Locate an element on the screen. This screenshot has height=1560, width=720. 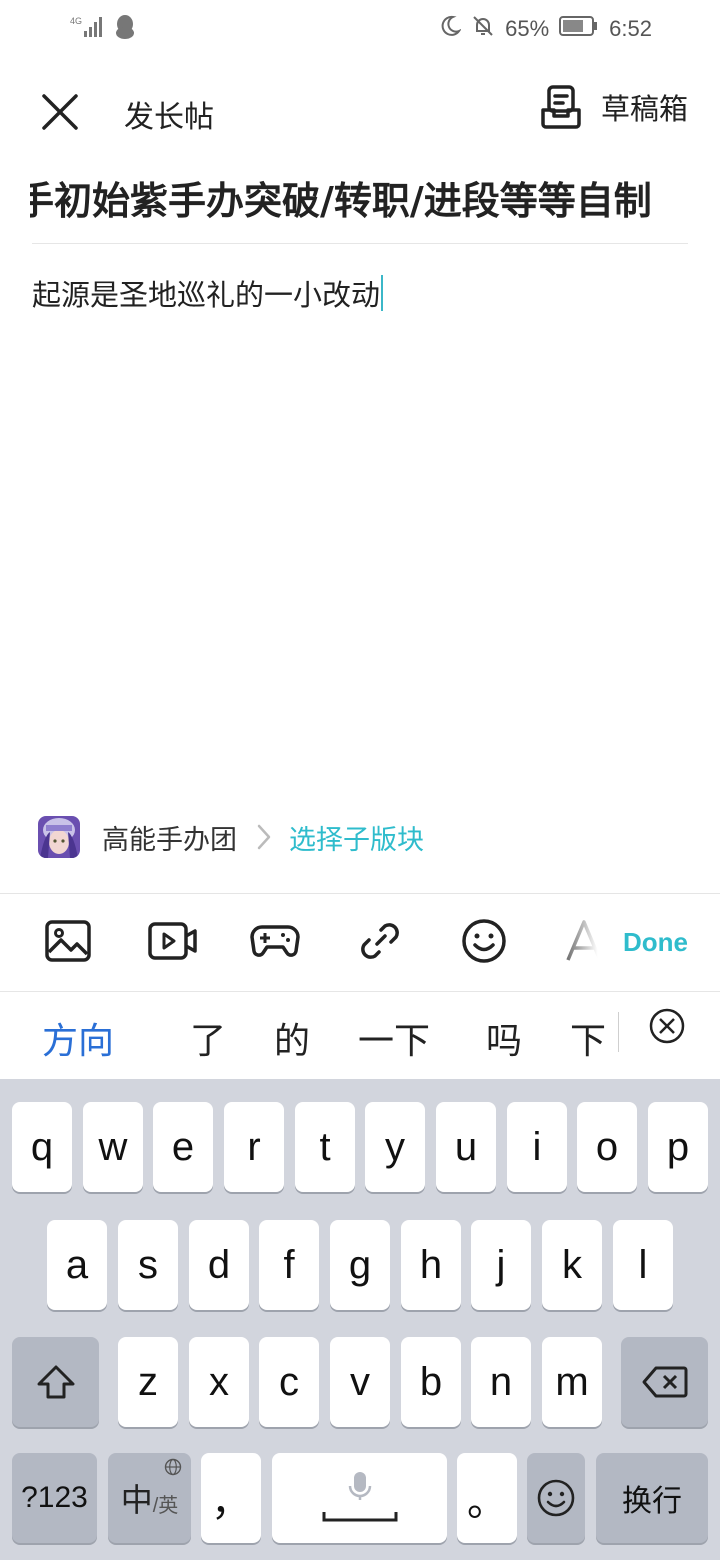
key-f: f is located at coordinates (289, 1265).